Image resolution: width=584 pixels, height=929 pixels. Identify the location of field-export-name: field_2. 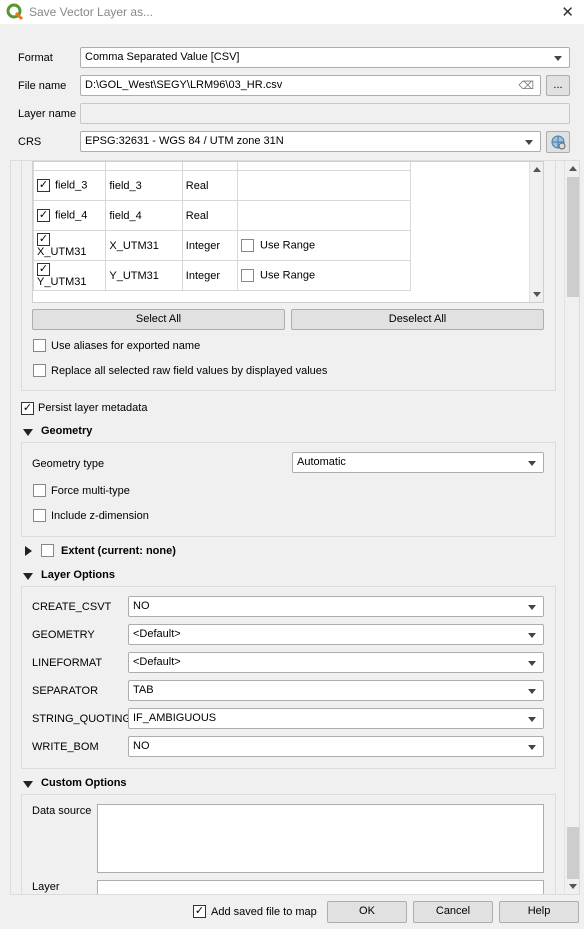
(144, 166).